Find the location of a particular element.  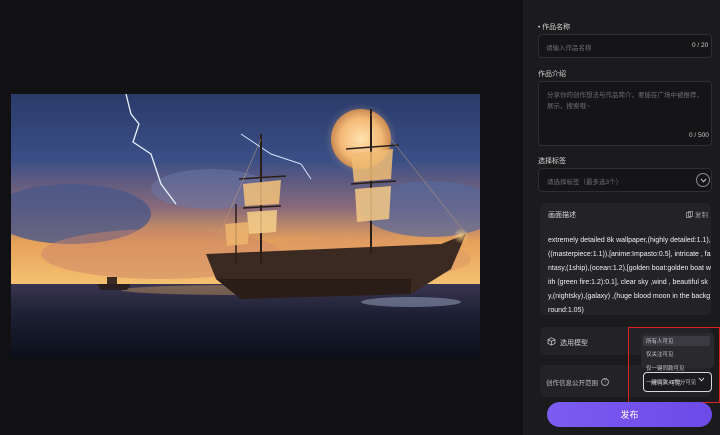

title-label-text: 作品名称 is located at coordinates (556, 27).